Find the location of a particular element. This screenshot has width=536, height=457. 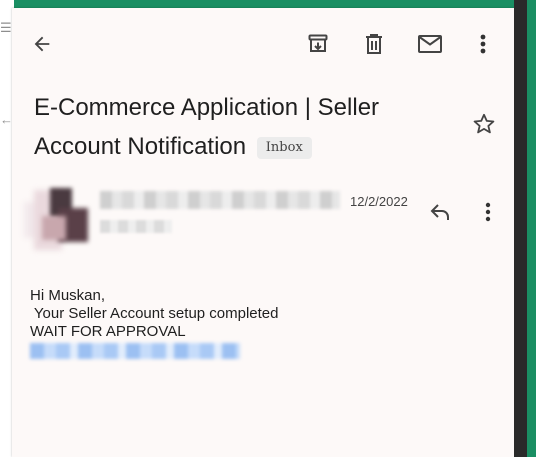

mark-unread-button is located at coordinates (430, 44).